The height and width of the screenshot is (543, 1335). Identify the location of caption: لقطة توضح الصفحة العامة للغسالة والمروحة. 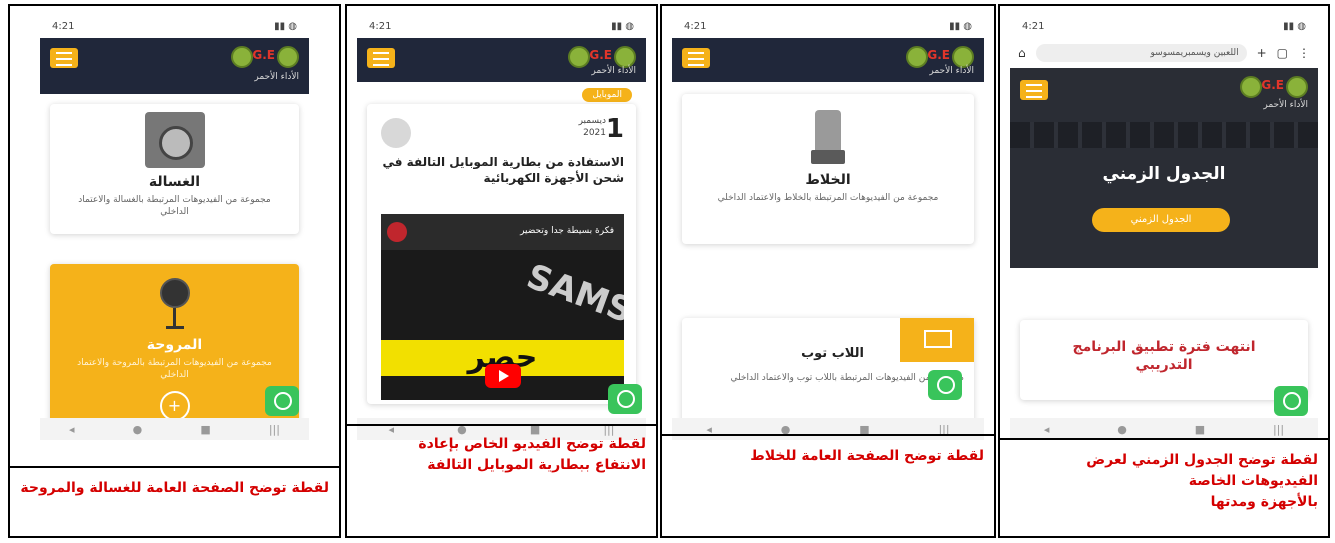
(174, 488).